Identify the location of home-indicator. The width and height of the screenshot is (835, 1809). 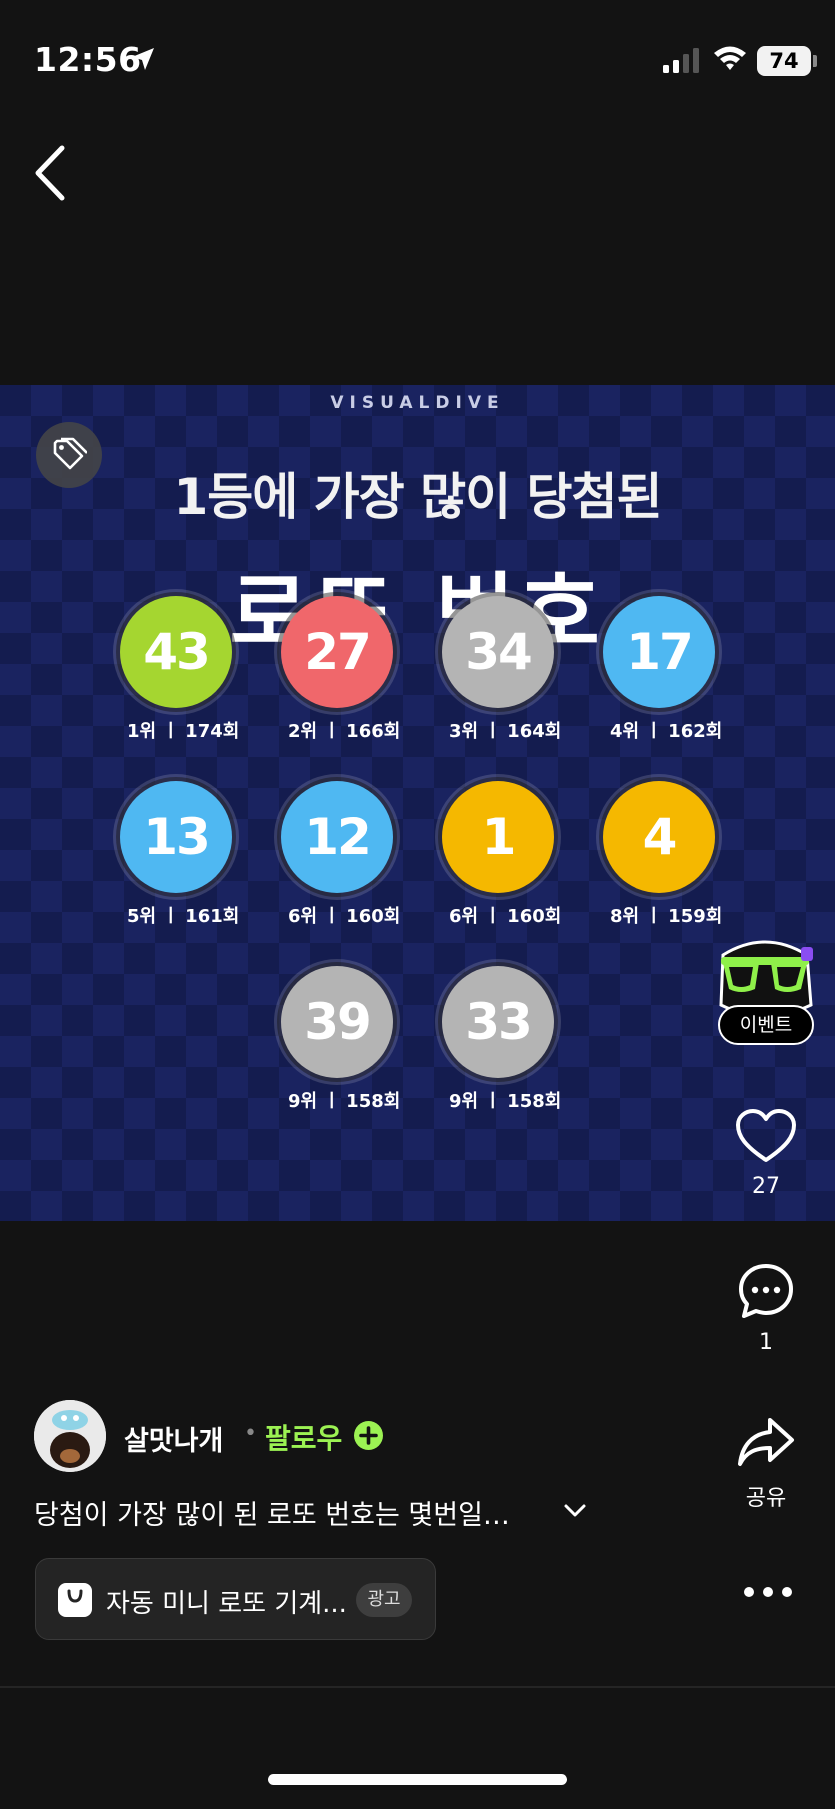
(417, 1779).